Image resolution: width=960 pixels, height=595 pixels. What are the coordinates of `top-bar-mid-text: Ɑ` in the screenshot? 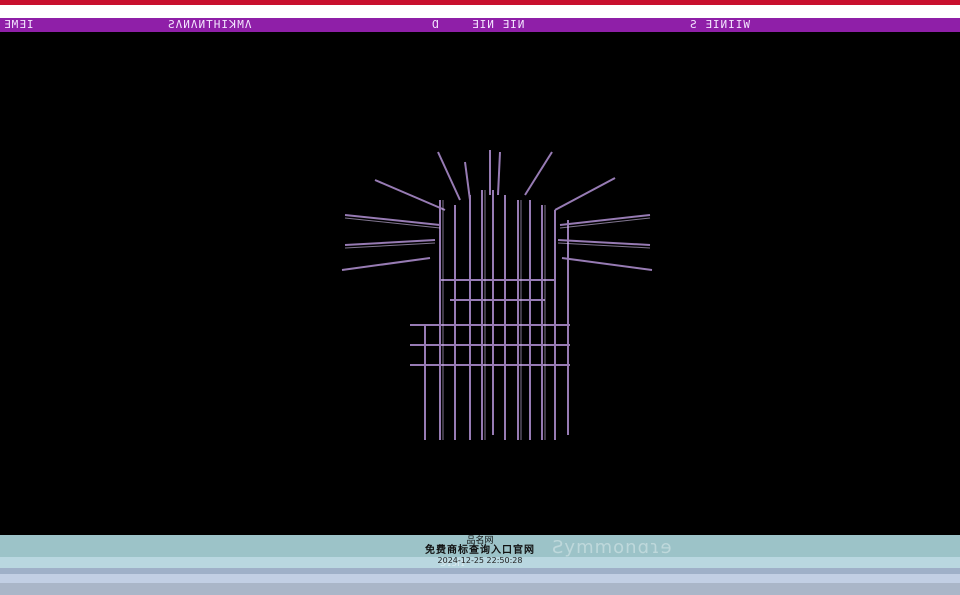 It's located at (436, 24).